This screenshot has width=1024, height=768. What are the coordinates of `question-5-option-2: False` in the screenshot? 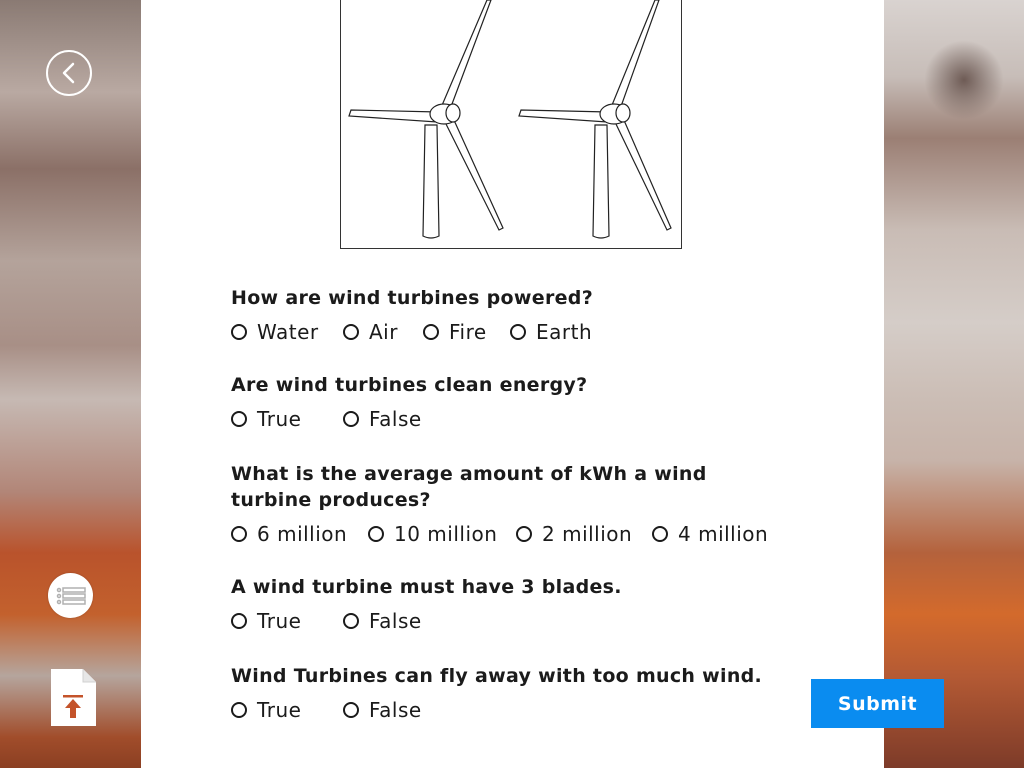 It's located at (382, 710).